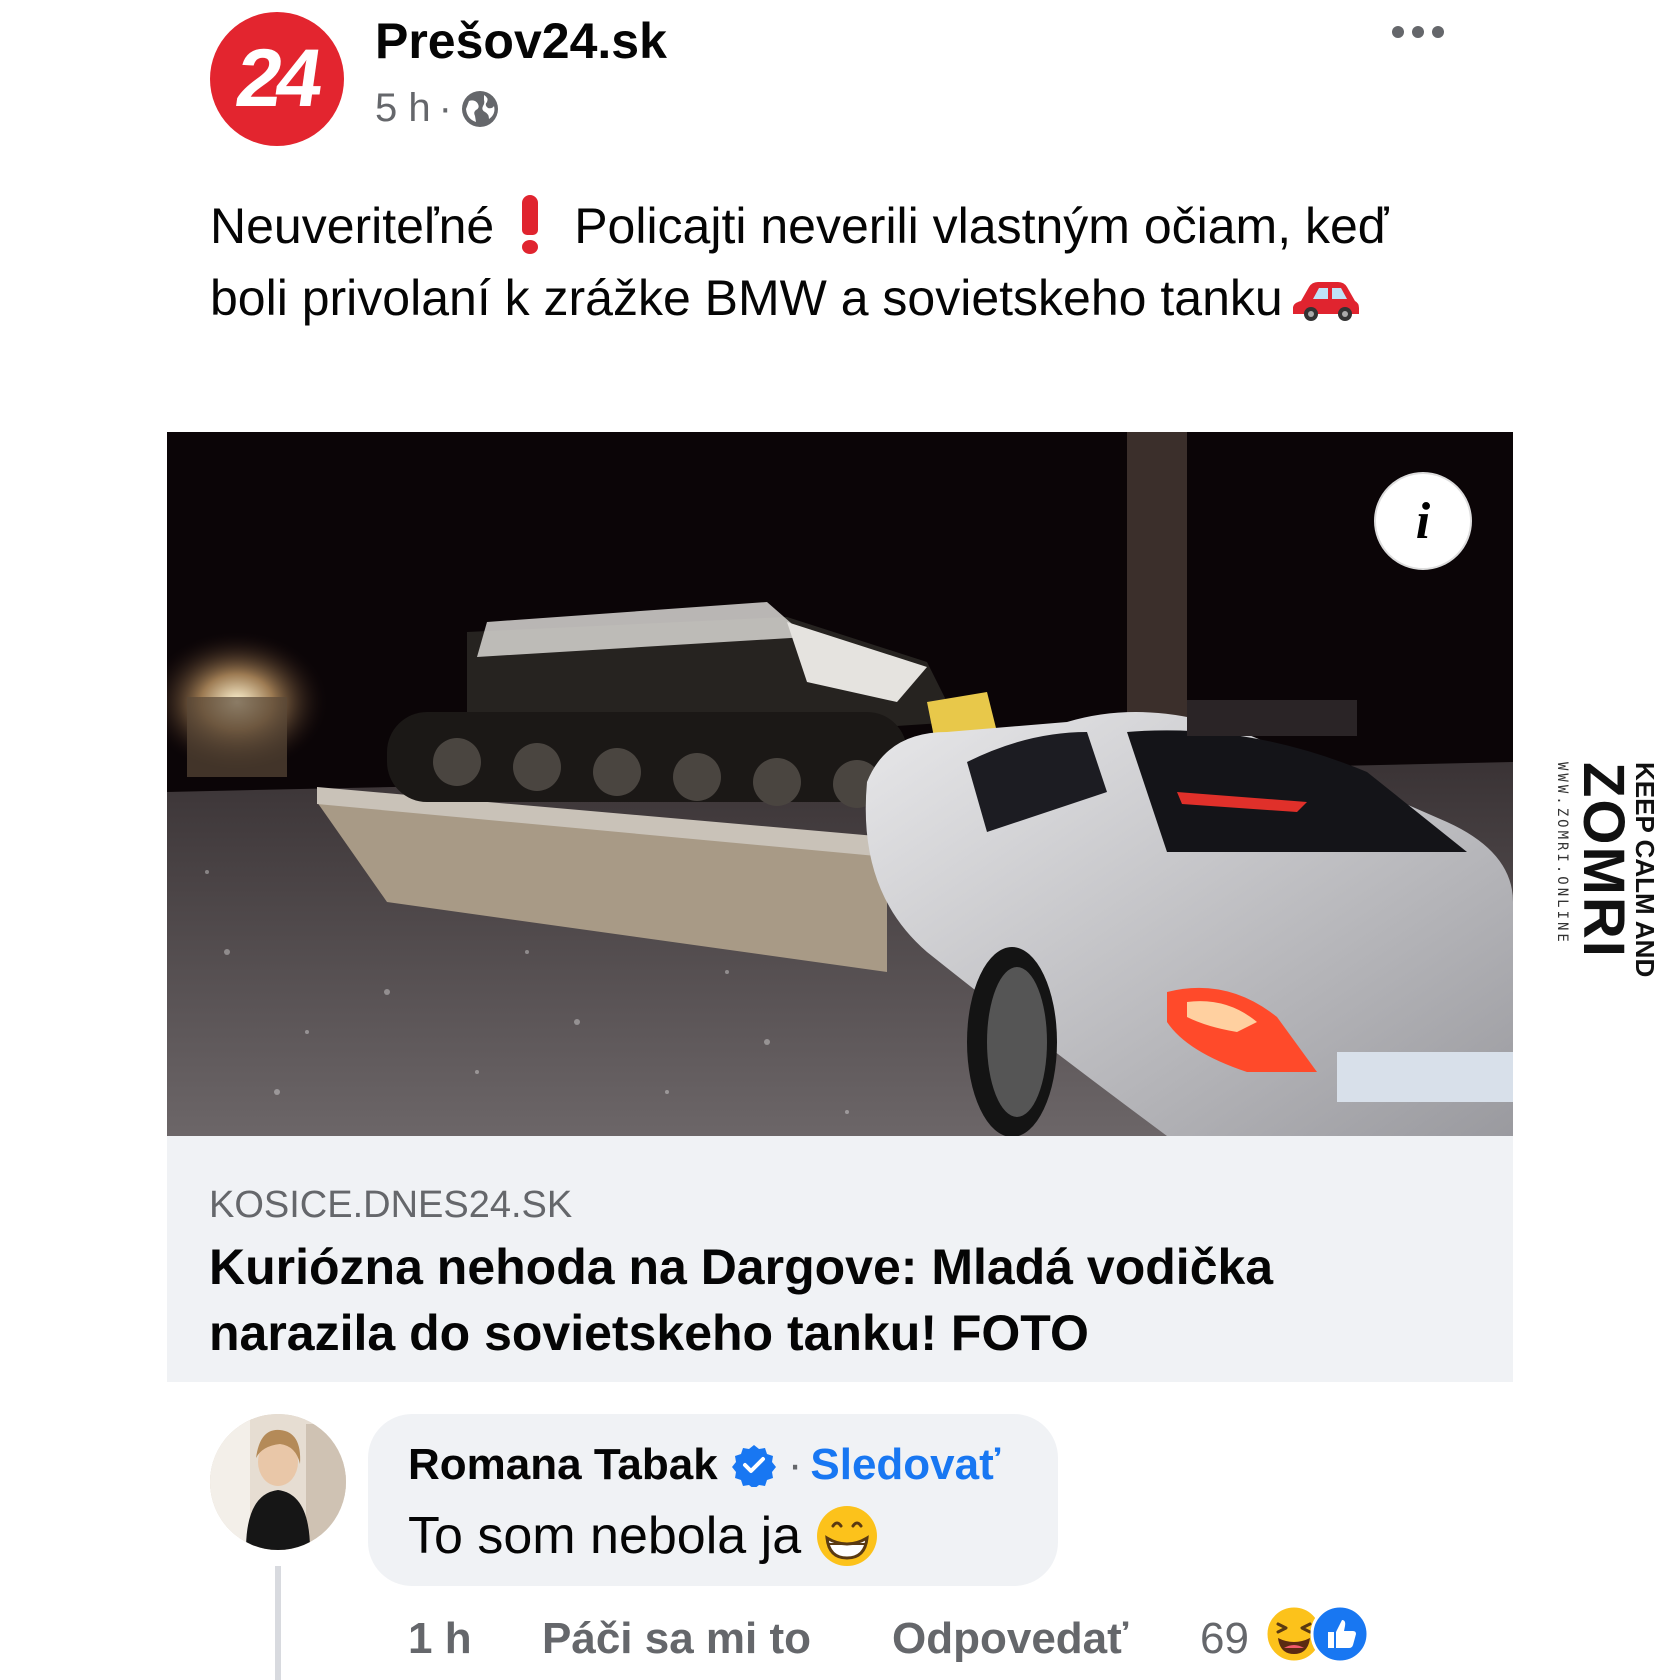 Image resolution: width=1680 pixels, height=1680 pixels. I want to click on like-reaction-icon, so click(1340, 1634).